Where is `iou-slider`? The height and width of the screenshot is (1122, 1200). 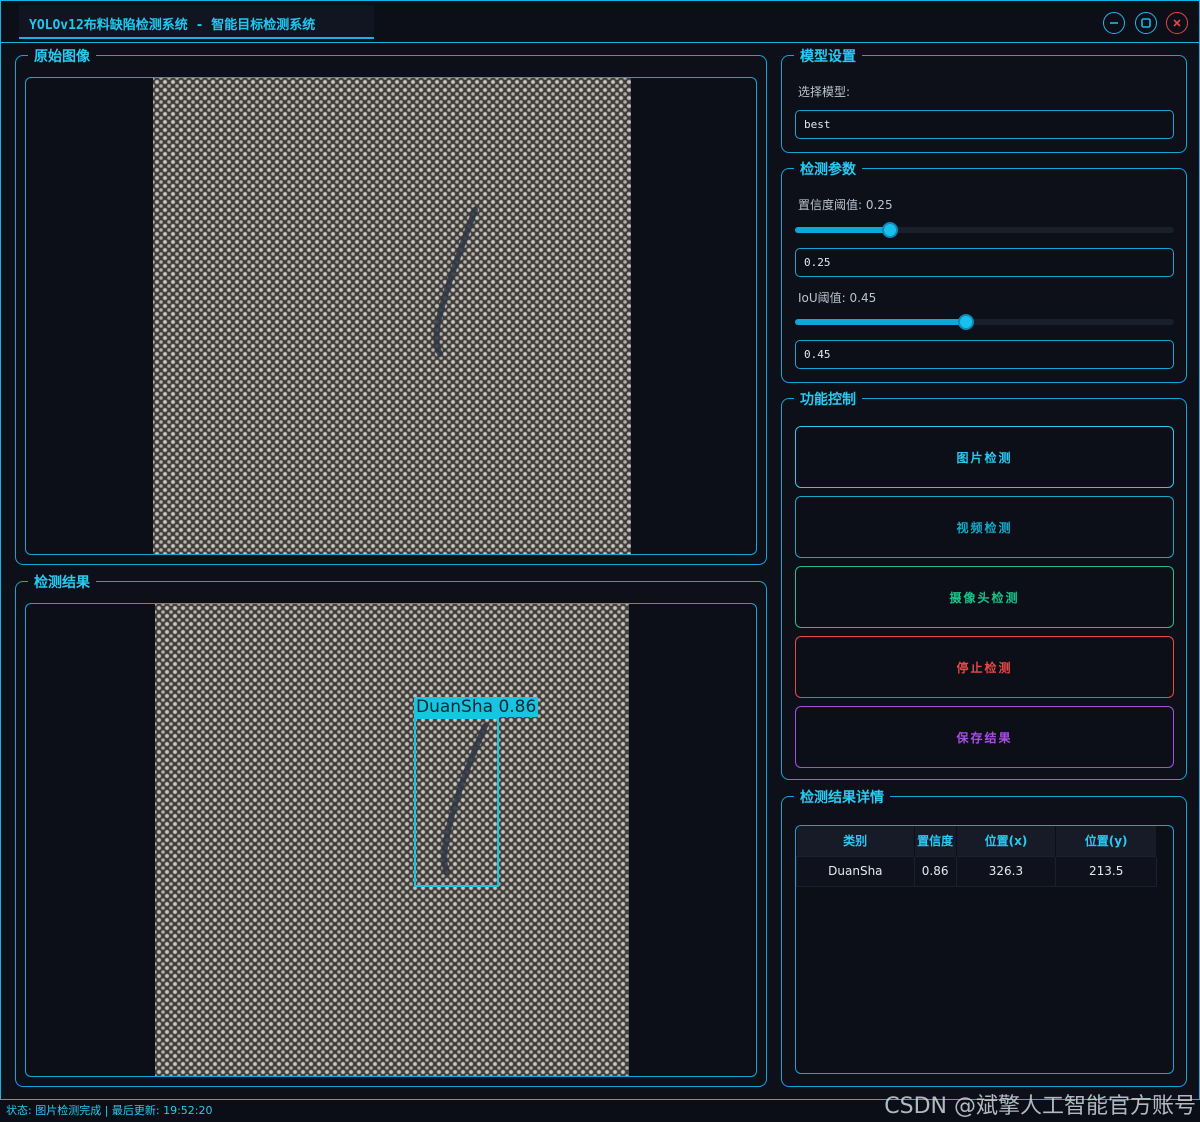 iou-slider is located at coordinates (984, 322).